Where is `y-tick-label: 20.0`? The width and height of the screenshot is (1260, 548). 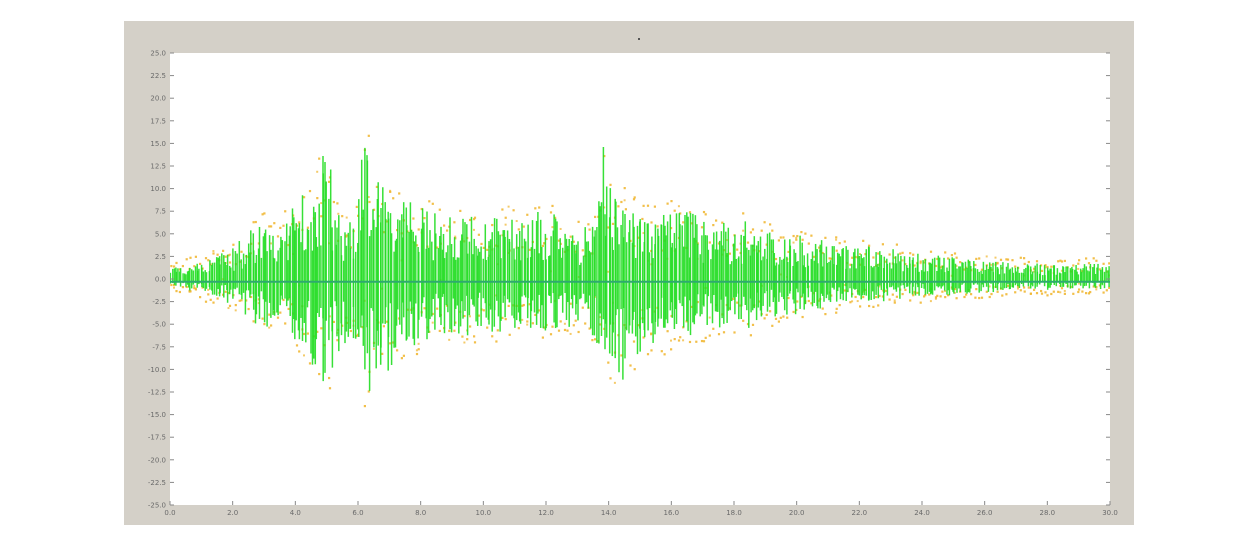 y-tick-label: 20.0 is located at coordinates (158, 99).